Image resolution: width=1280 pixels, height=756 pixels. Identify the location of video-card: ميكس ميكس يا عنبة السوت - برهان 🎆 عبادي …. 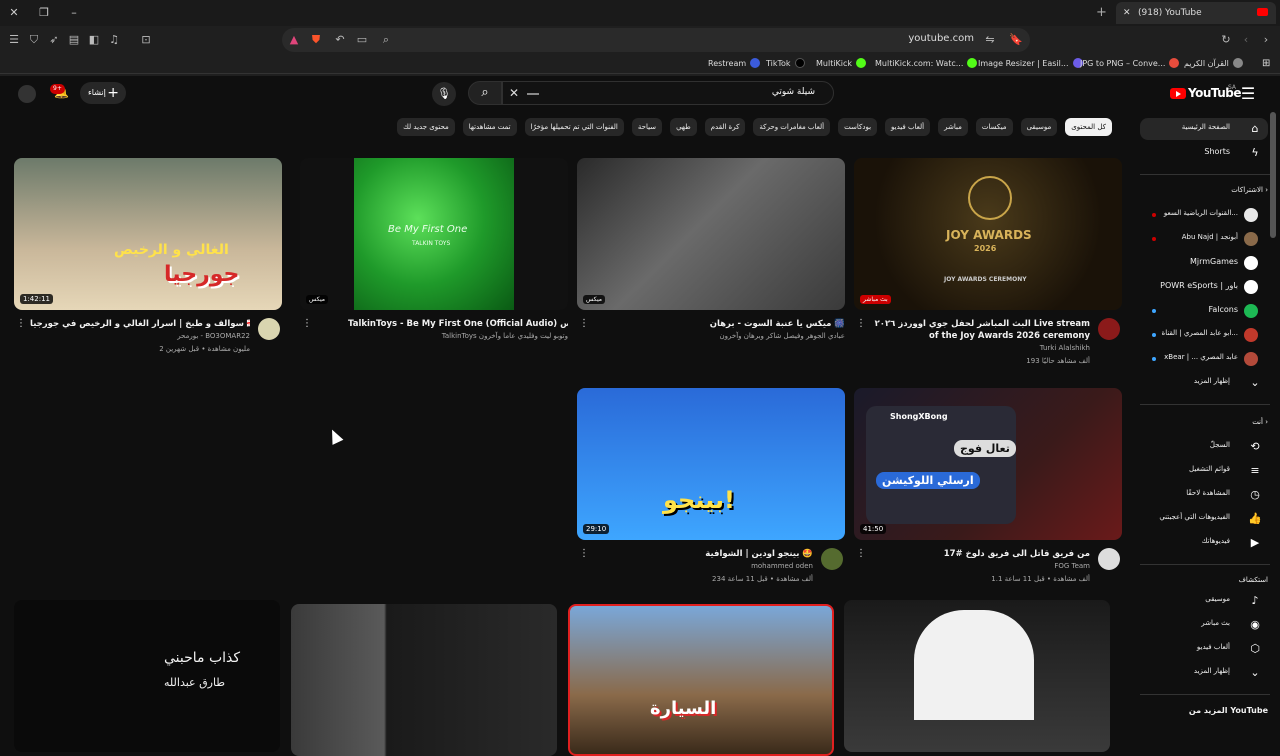
(711, 258).